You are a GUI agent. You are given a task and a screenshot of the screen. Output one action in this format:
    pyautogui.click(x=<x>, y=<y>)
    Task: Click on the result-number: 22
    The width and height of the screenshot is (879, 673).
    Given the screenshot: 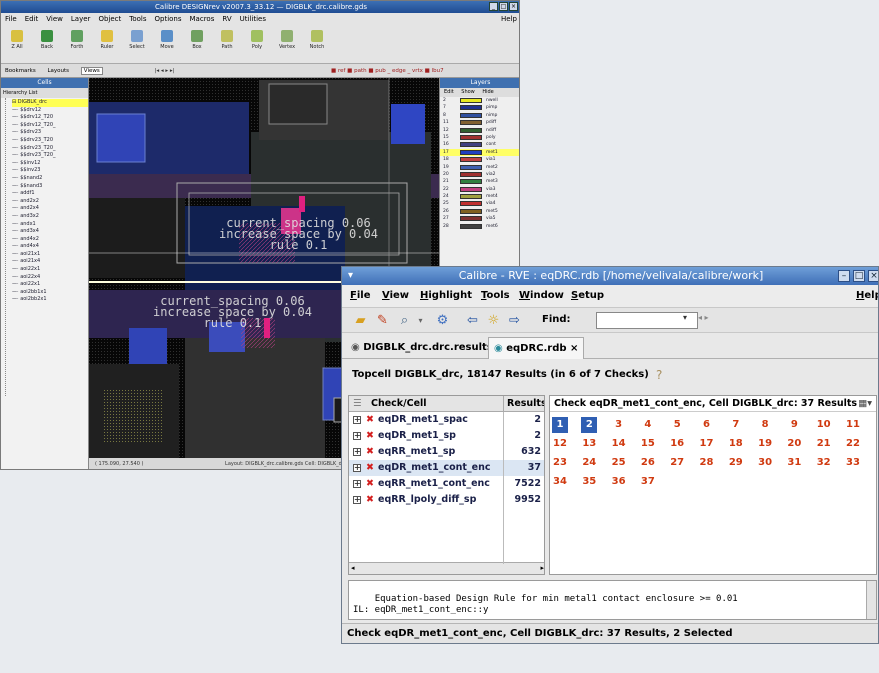 What is the action you would take?
    pyautogui.click(x=853, y=444)
    